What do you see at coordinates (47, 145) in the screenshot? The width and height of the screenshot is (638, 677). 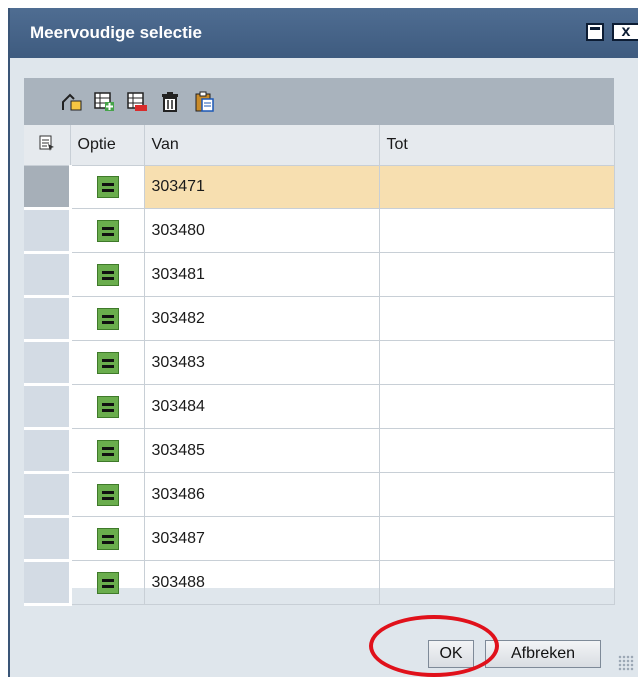 I see `select-all-icon` at bounding box center [47, 145].